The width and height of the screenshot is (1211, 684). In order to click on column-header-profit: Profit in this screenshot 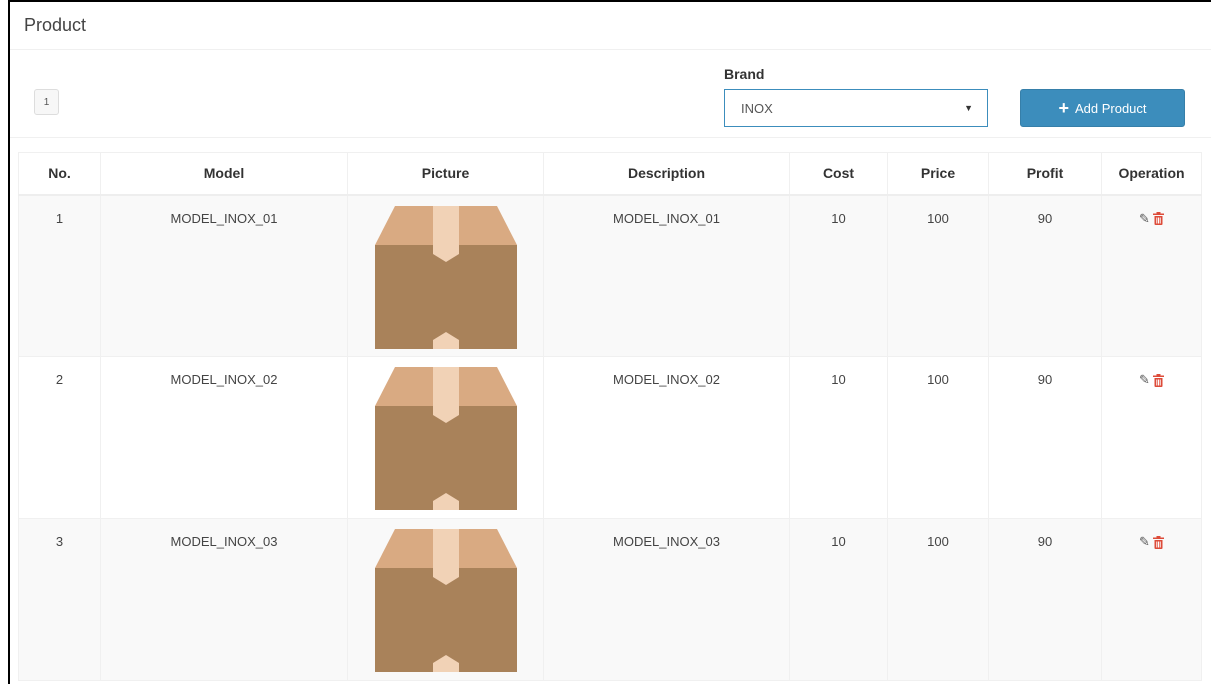, I will do `click(1045, 174)`.